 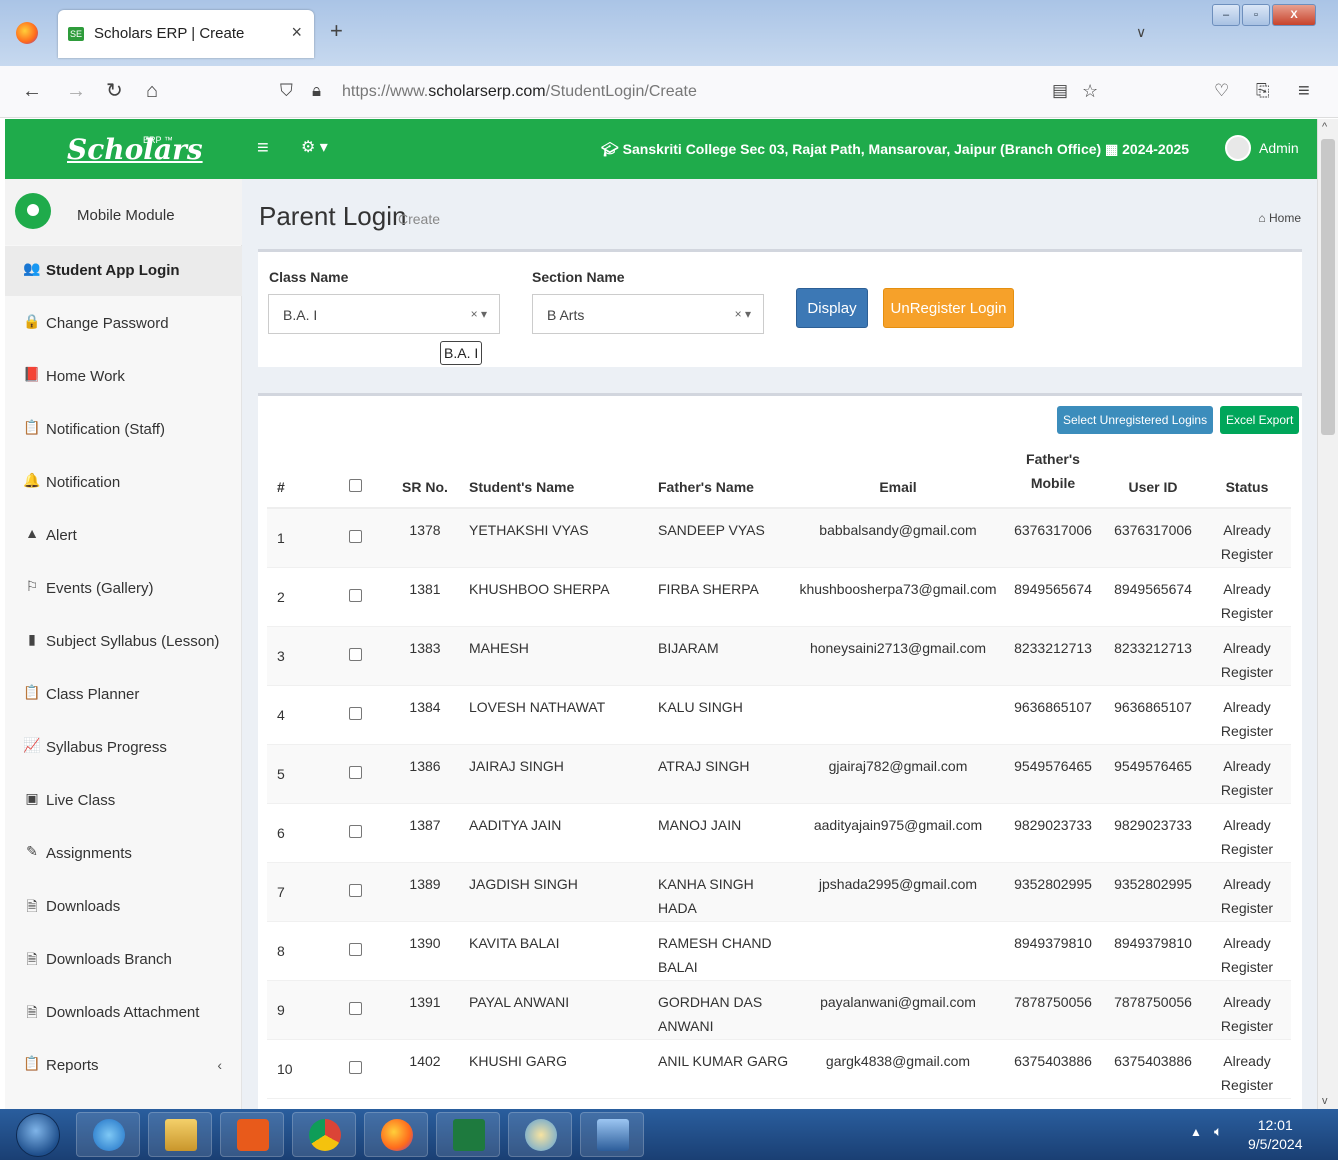 I want to click on tab-close-icon: ×, so click(x=296, y=32).